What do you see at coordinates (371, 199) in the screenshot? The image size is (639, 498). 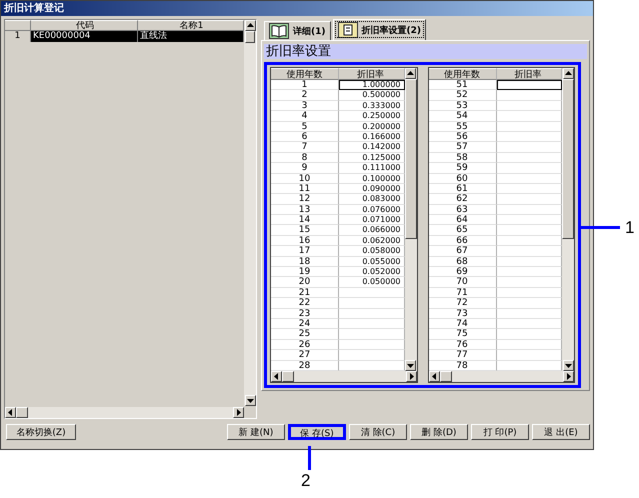 I see `rate-cell: 0.083000` at bounding box center [371, 199].